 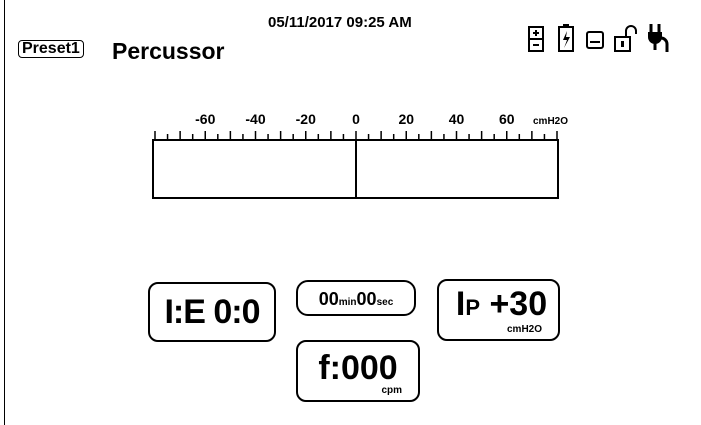 I want to click on timer-value: 00min00sec, so click(x=356, y=301).